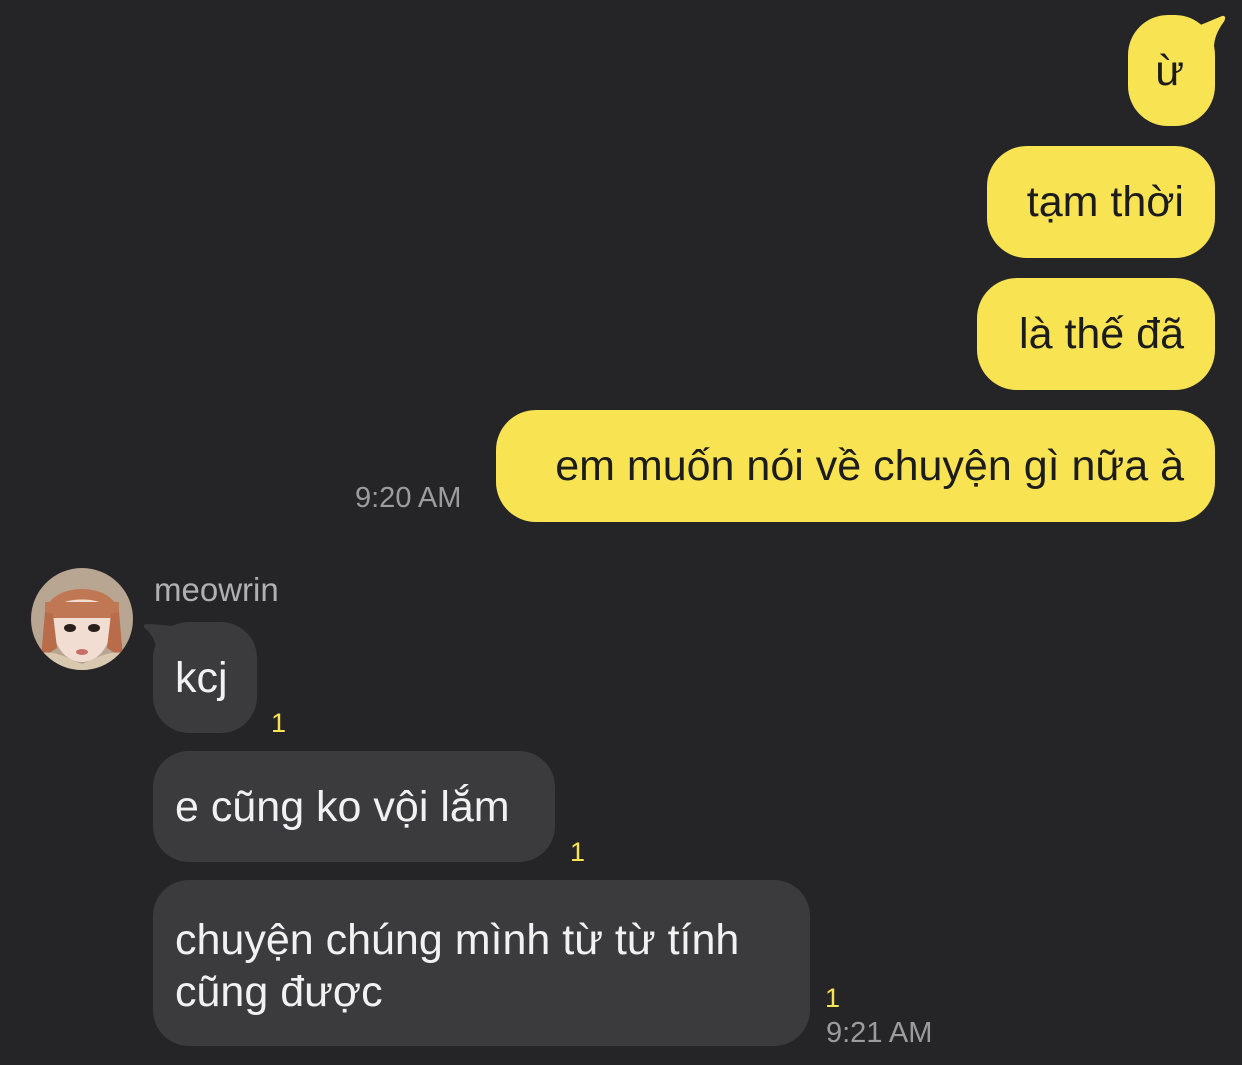 This screenshot has width=1242, height=1065. I want to click on message-timestamp: 9:20 AM, so click(408, 498).